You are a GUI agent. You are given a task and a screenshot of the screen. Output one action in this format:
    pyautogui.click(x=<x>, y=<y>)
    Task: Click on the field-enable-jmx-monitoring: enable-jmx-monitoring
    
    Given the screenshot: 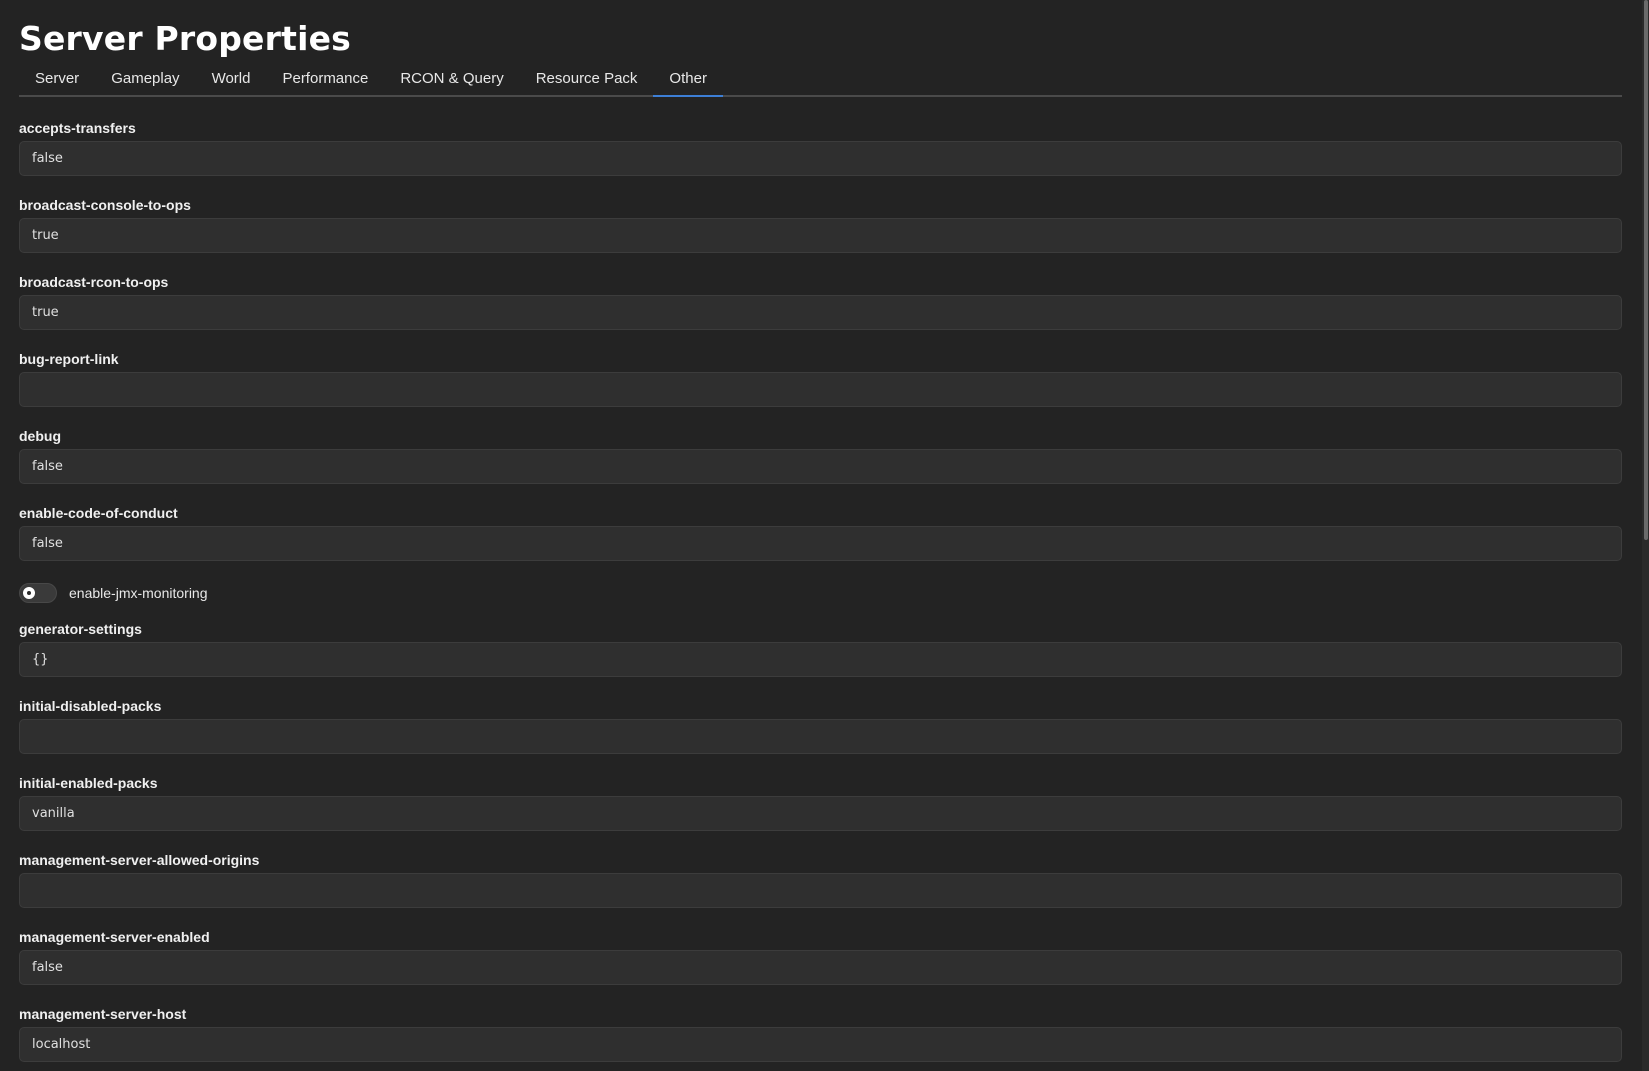 What is the action you would take?
    pyautogui.click(x=820, y=592)
    